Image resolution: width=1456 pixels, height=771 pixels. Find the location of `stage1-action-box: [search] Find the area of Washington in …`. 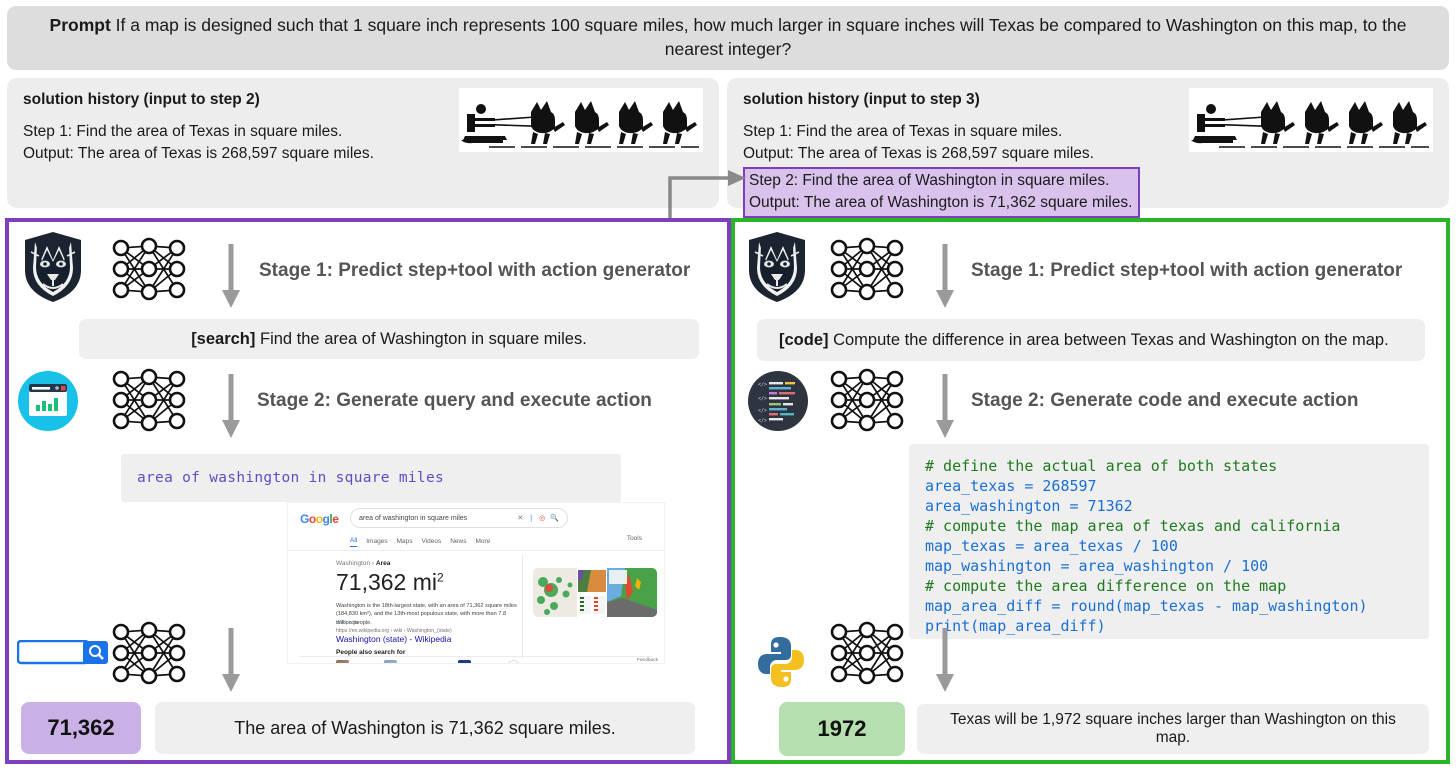

stage1-action-box: [search] Find the area of Washington in … is located at coordinates (389, 339).